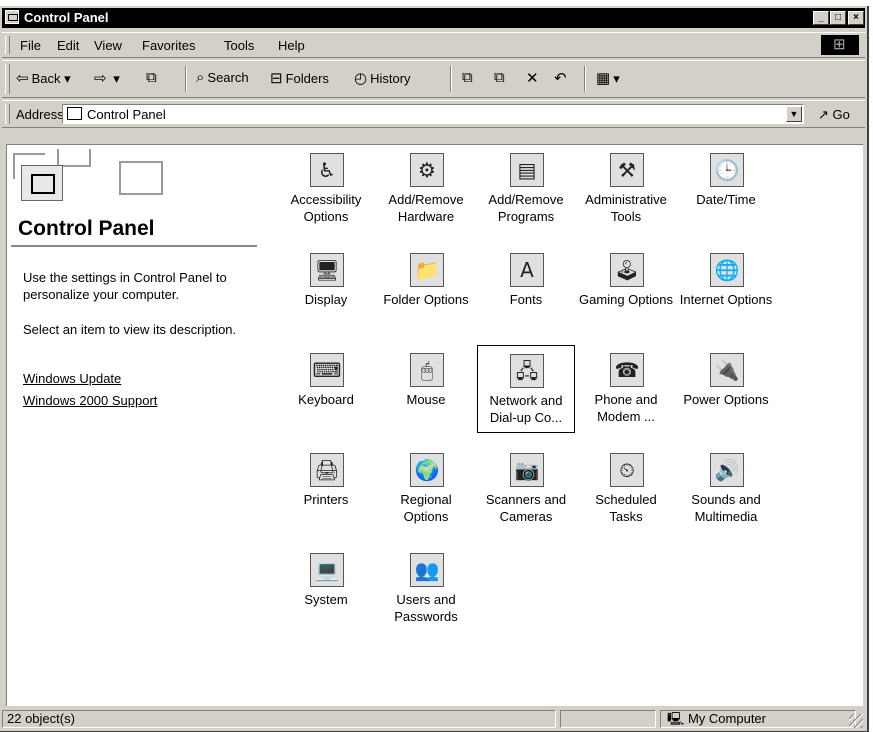 This screenshot has height=732, width=873. I want to click on item-accessibility: ♿ Accessibility Options, so click(326, 187).